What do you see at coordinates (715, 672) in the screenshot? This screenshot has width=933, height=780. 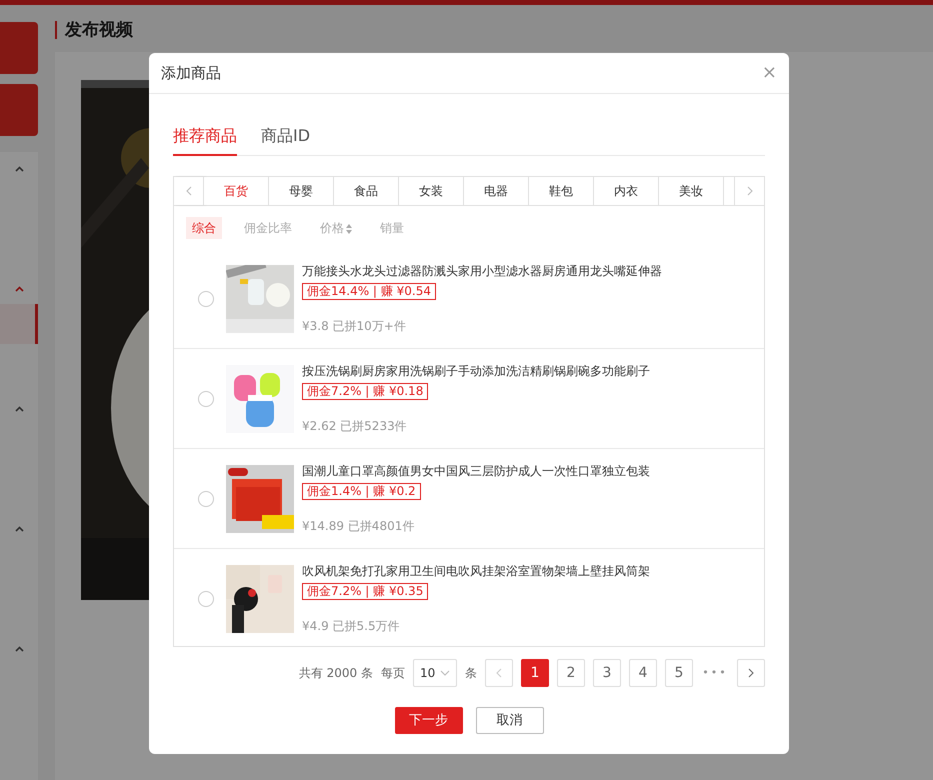 I see `ellipsis: •••` at bounding box center [715, 672].